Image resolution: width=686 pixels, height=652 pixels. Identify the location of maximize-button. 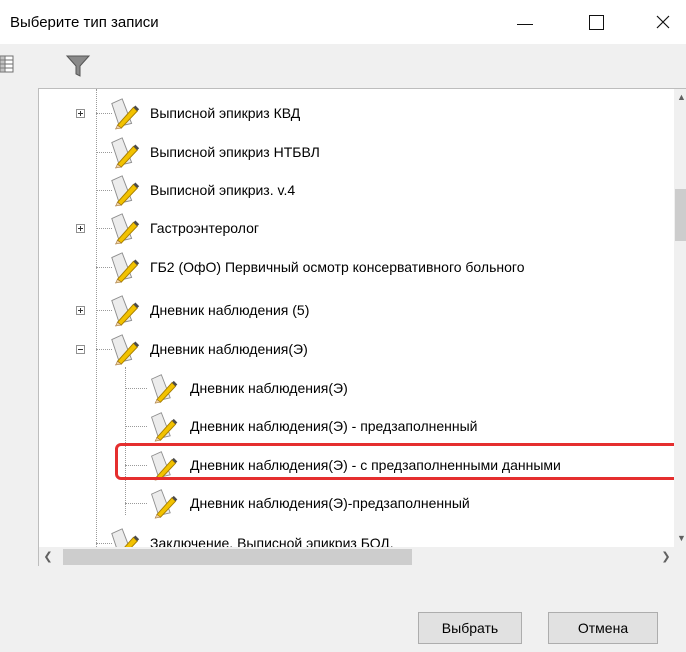
(596, 22).